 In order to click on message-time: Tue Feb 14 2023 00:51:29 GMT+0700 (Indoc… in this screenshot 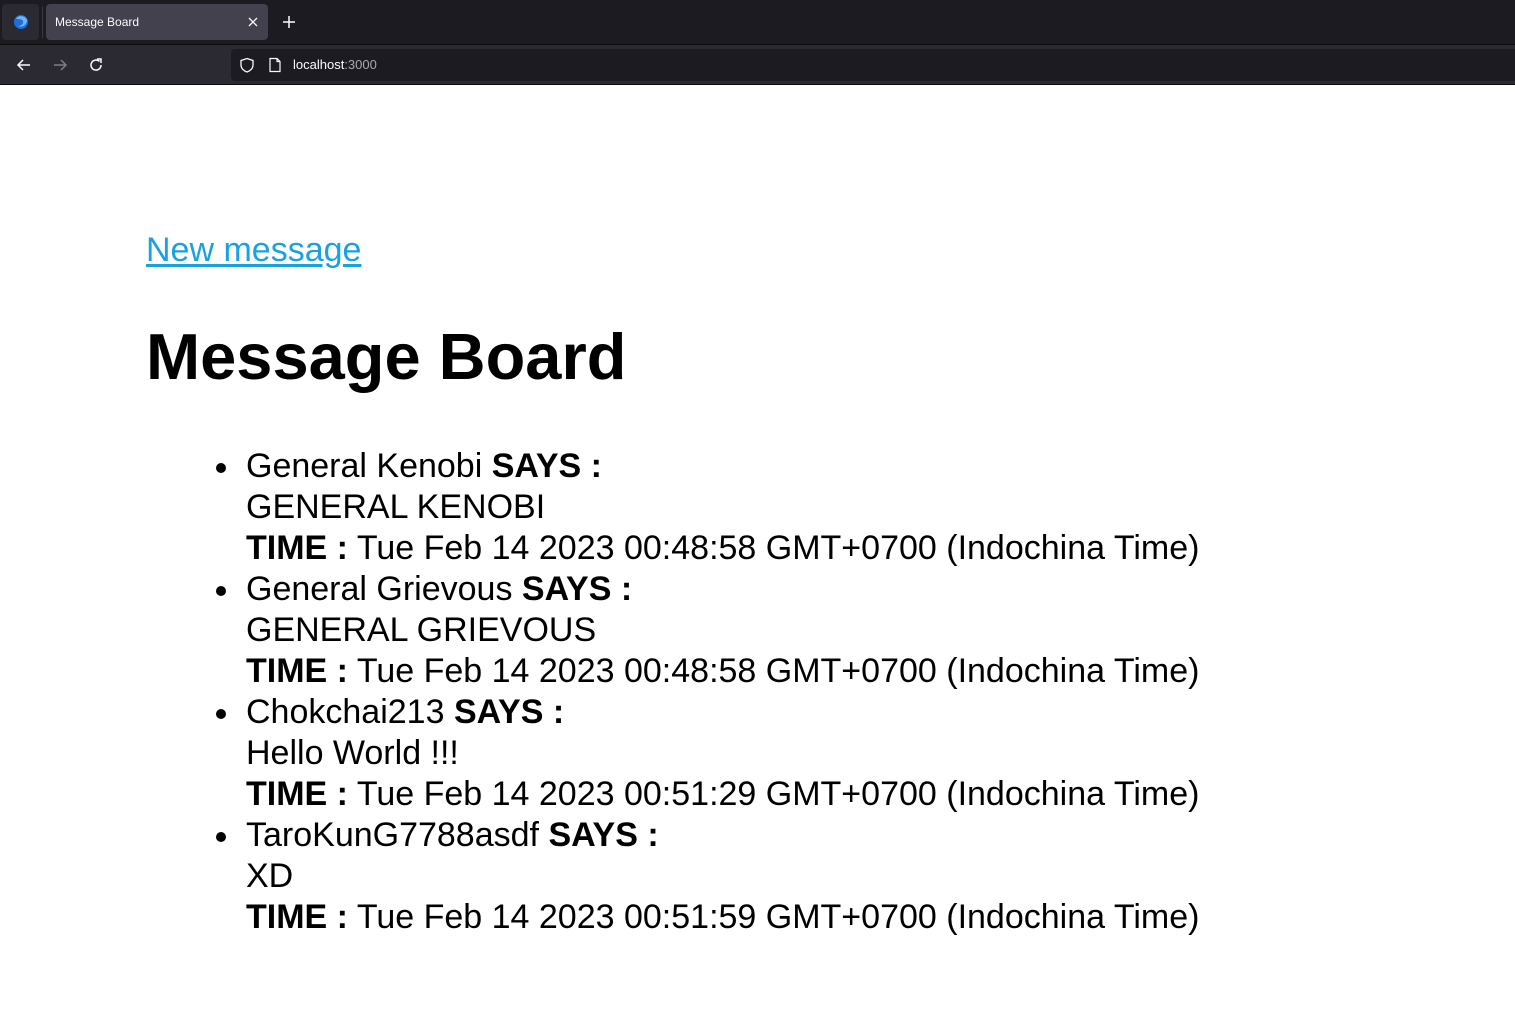, I will do `click(778, 794)`.